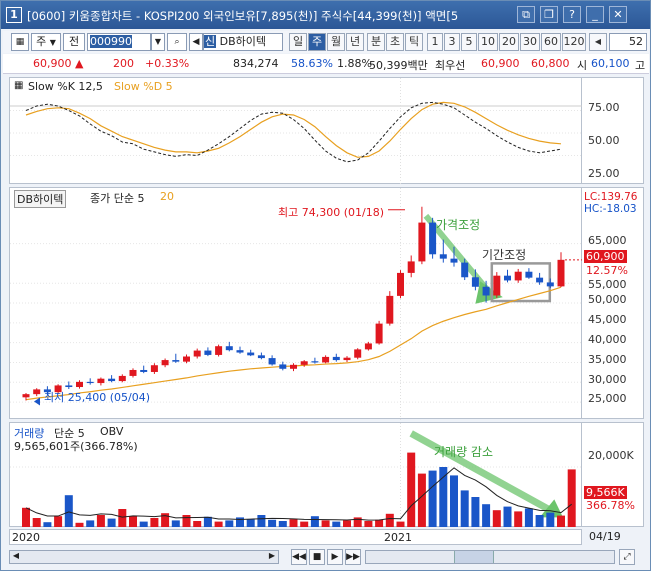 Image resolution: width=651 pixels, height=571 pixels. I want to click on period-tick-button: 틱, so click(414, 42).